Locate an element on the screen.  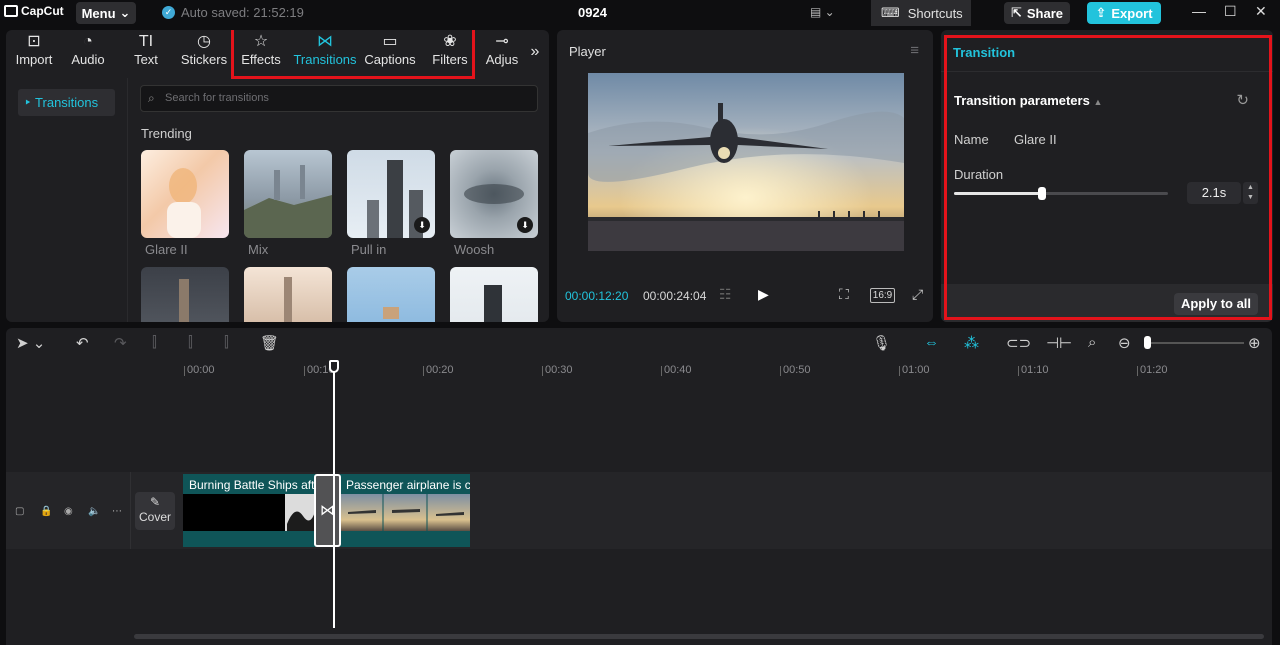
clip-frames is located at coordinates (405, 512).